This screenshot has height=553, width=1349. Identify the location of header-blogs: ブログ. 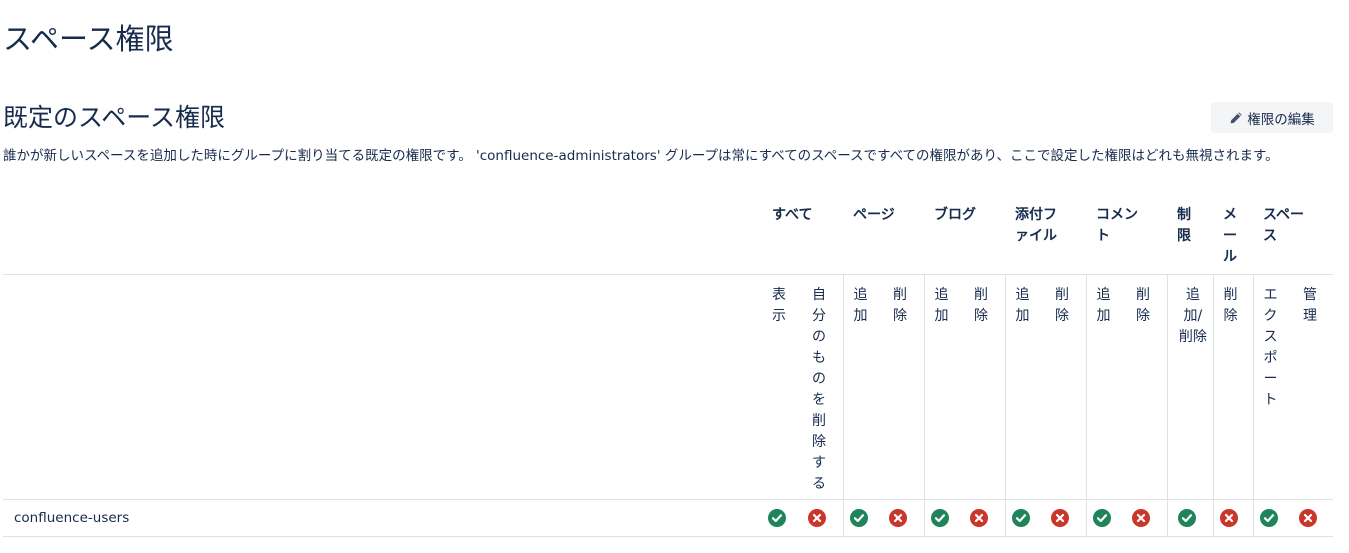
(965, 239).